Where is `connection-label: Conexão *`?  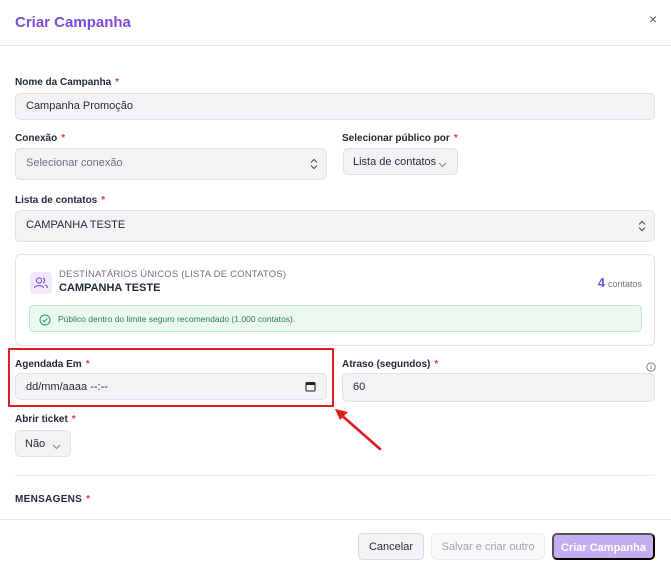 connection-label: Conexão * is located at coordinates (40, 138).